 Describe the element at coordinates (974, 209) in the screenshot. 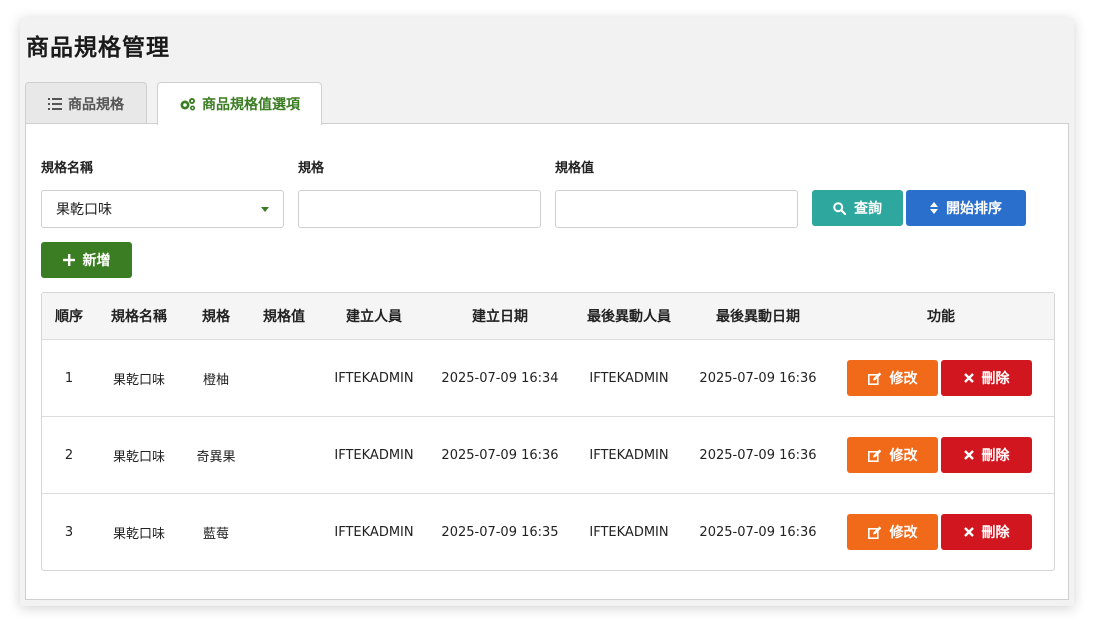

I see `sort-label: 開始排序` at that location.